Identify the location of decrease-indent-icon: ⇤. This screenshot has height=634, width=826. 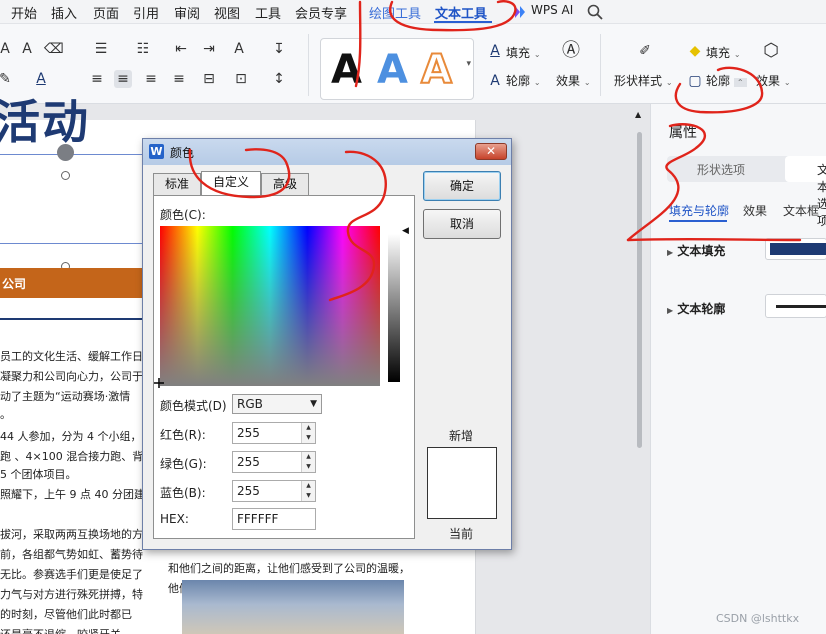
(181, 49).